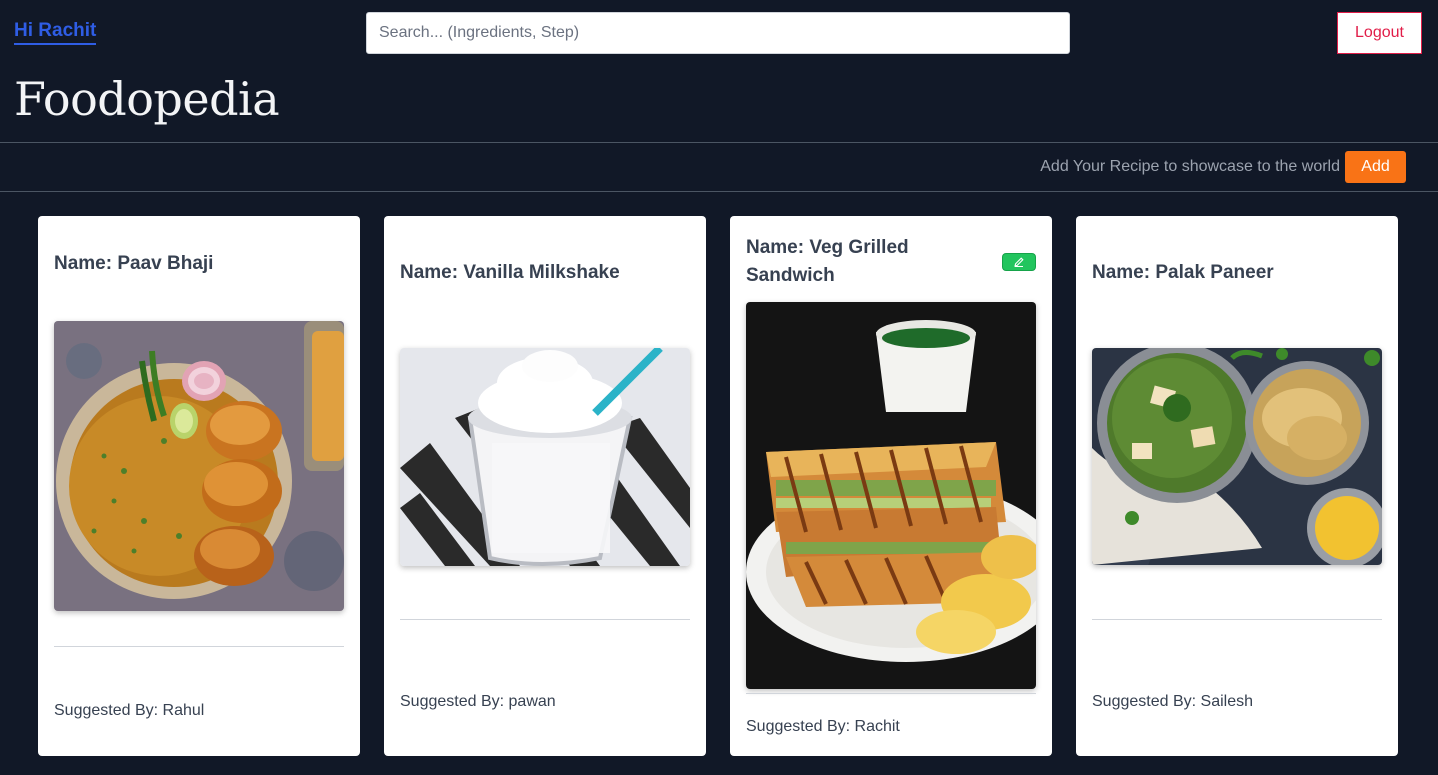  I want to click on add-recipe-button: Add, so click(1375, 167).